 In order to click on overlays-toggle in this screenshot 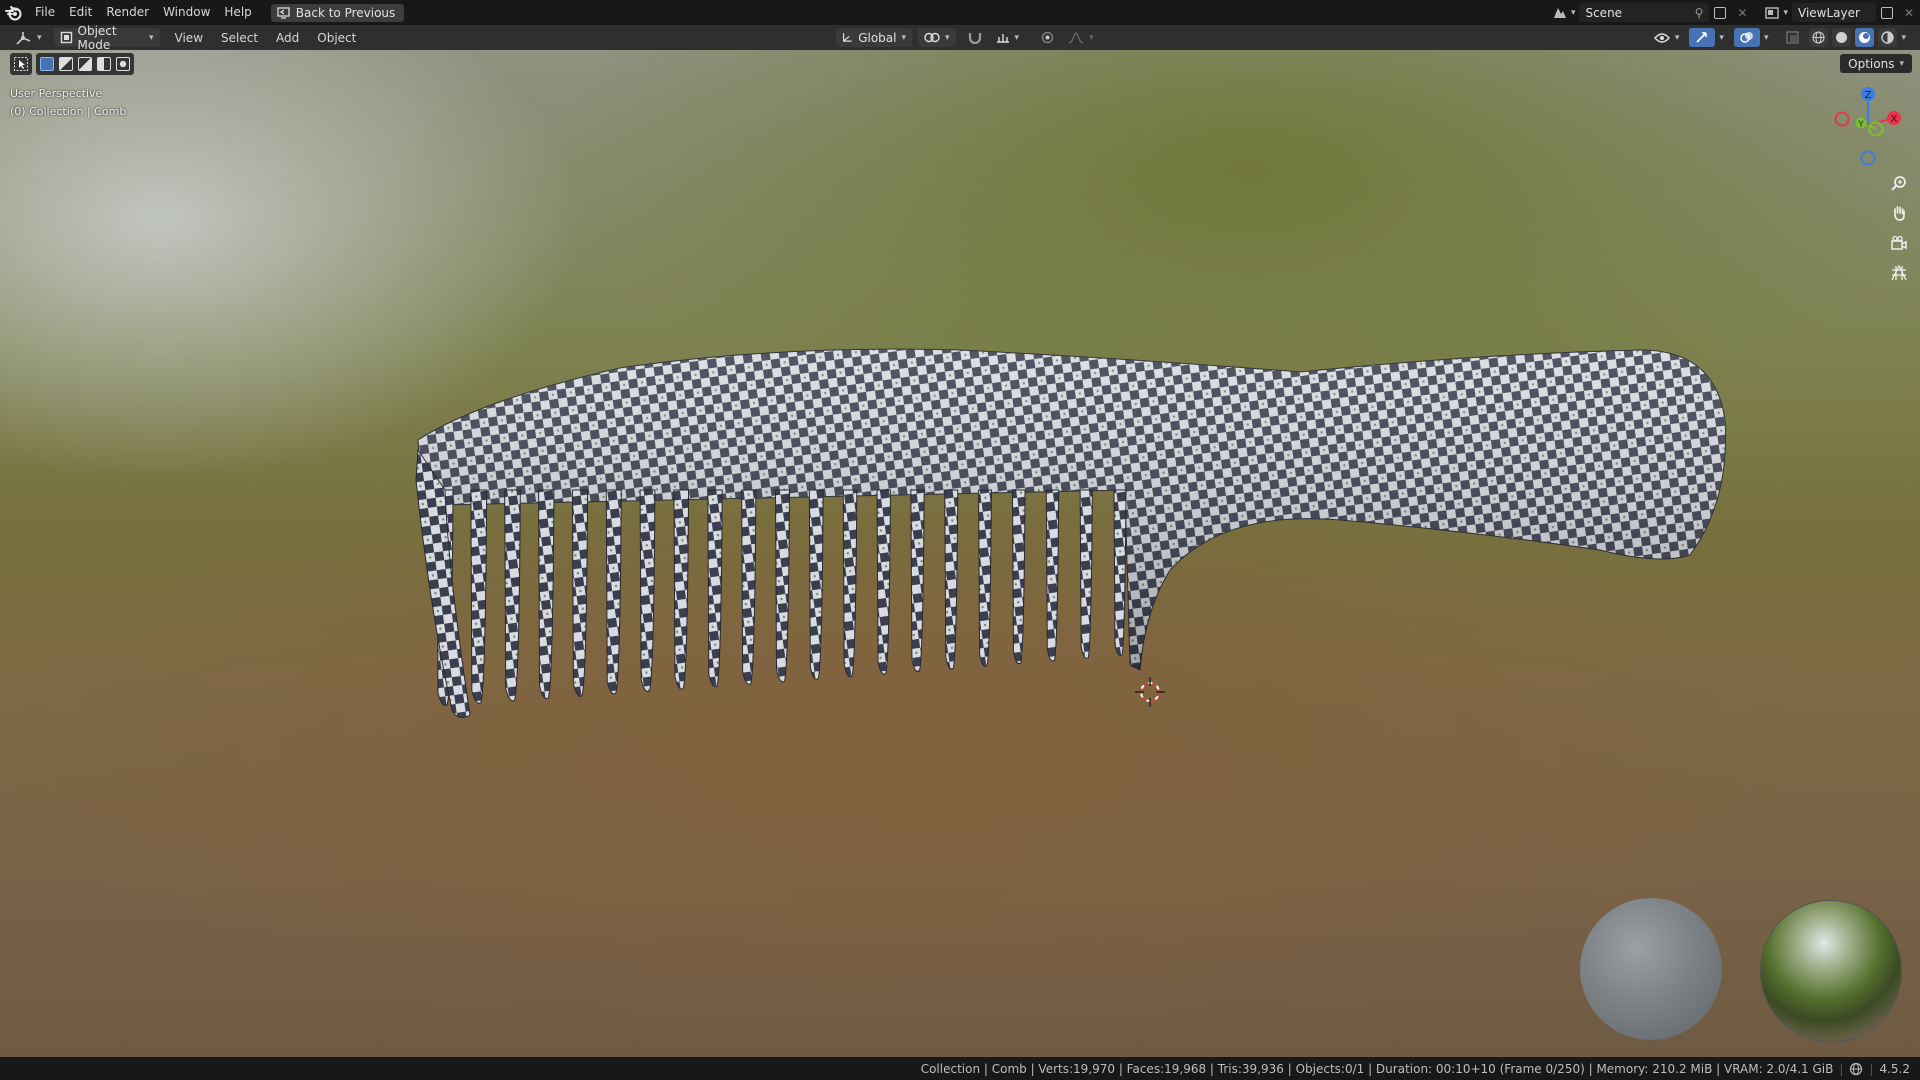, I will do `click(1746, 37)`.